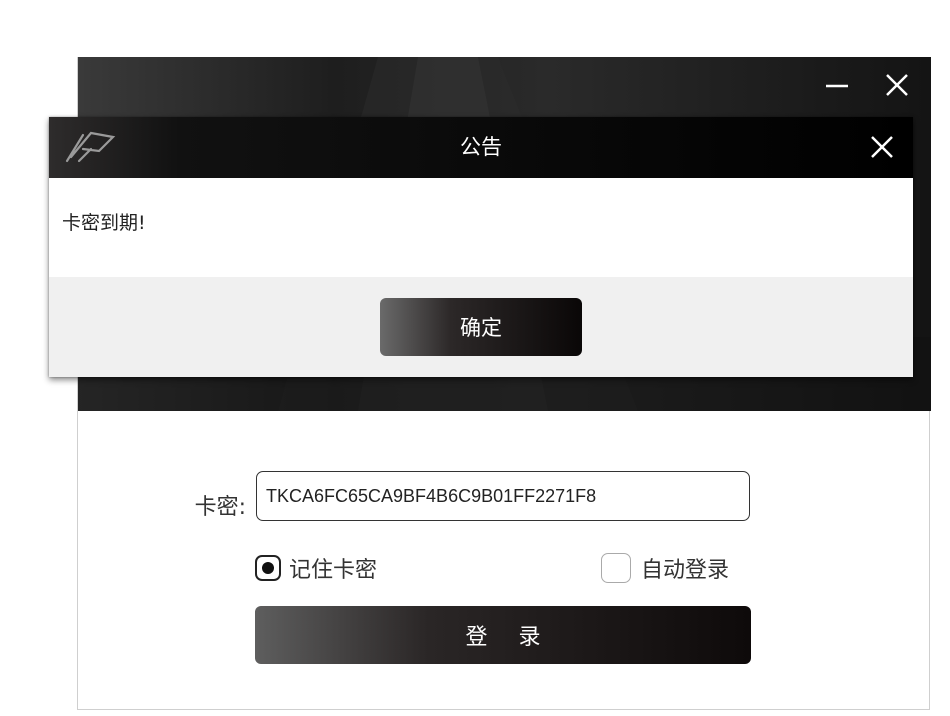 The image size is (950, 716). I want to click on dialog-message: 卡密到期!, so click(104, 223).